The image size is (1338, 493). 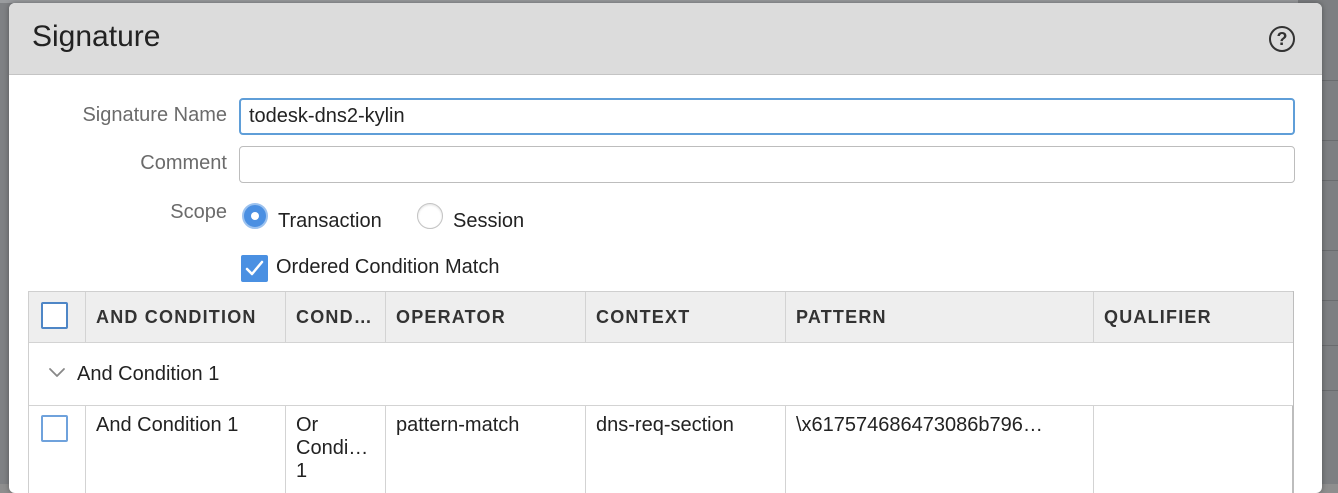 I want to click on row-select-cell, so click(x=57, y=449).